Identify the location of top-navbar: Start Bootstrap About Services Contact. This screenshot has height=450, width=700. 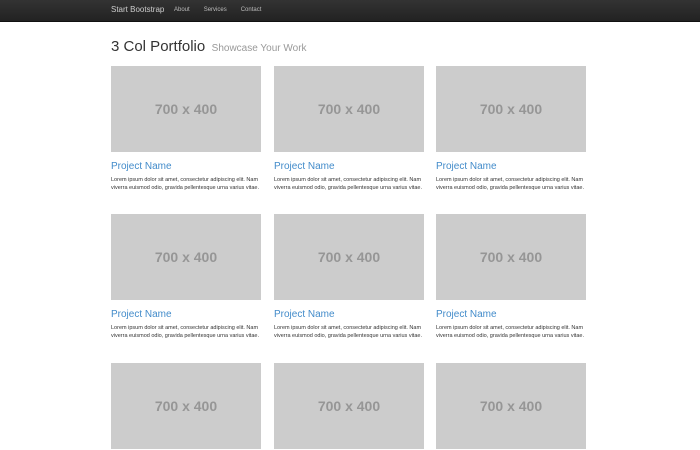
(350, 11).